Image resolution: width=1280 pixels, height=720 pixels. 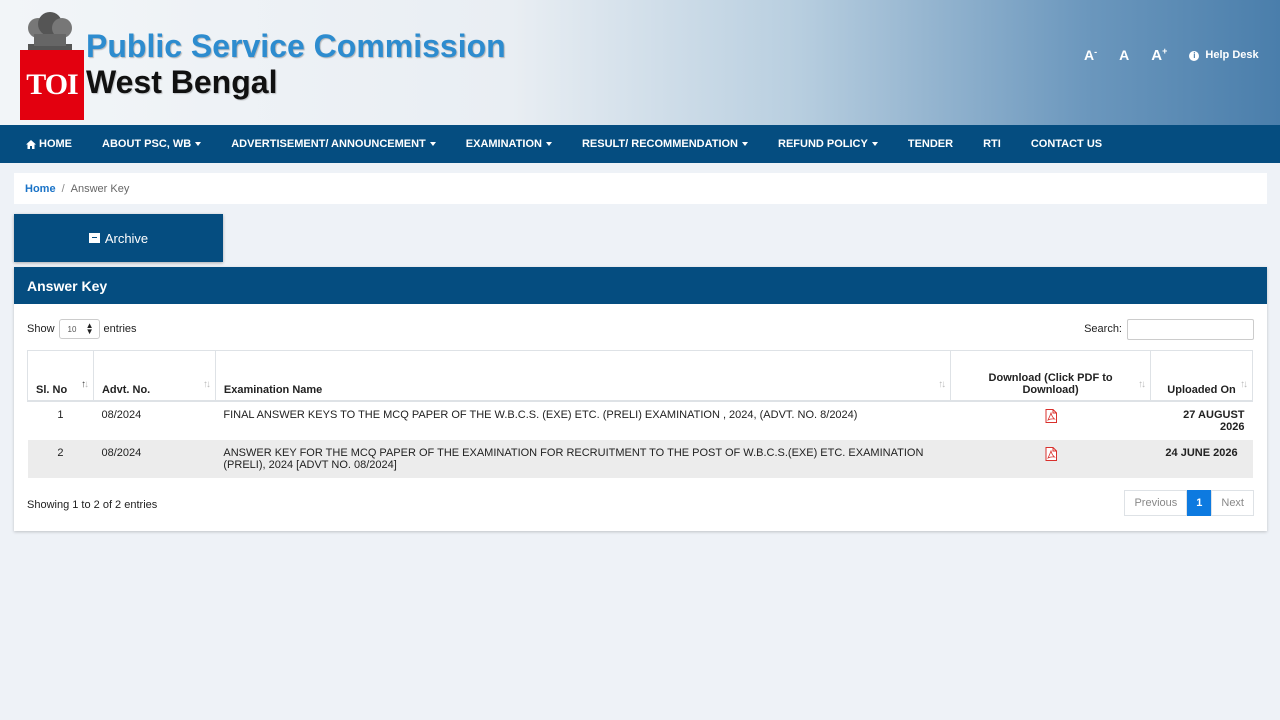 What do you see at coordinates (333, 144) in the screenshot?
I see `nav-advertisement: ADVERTISEMENT/ ANNOUNCEMENT` at bounding box center [333, 144].